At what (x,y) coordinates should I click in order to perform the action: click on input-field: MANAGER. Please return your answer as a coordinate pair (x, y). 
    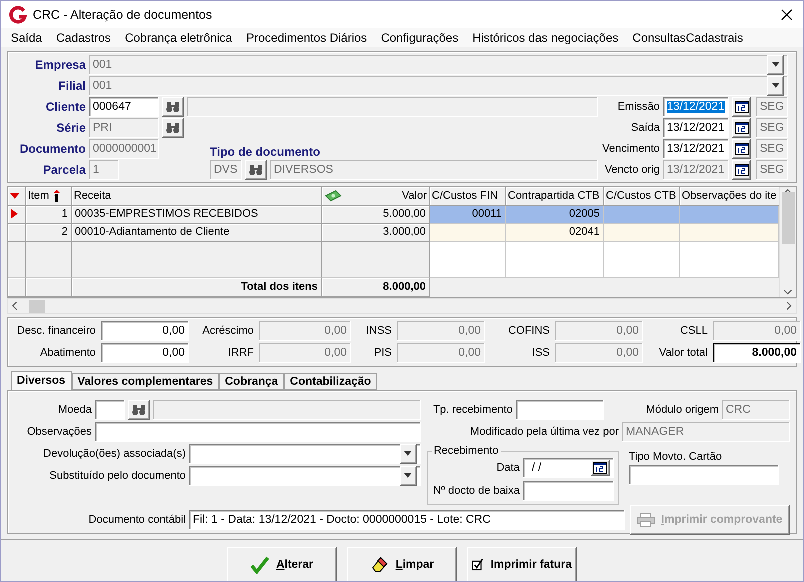
    Looking at the image, I should click on (706, 432).